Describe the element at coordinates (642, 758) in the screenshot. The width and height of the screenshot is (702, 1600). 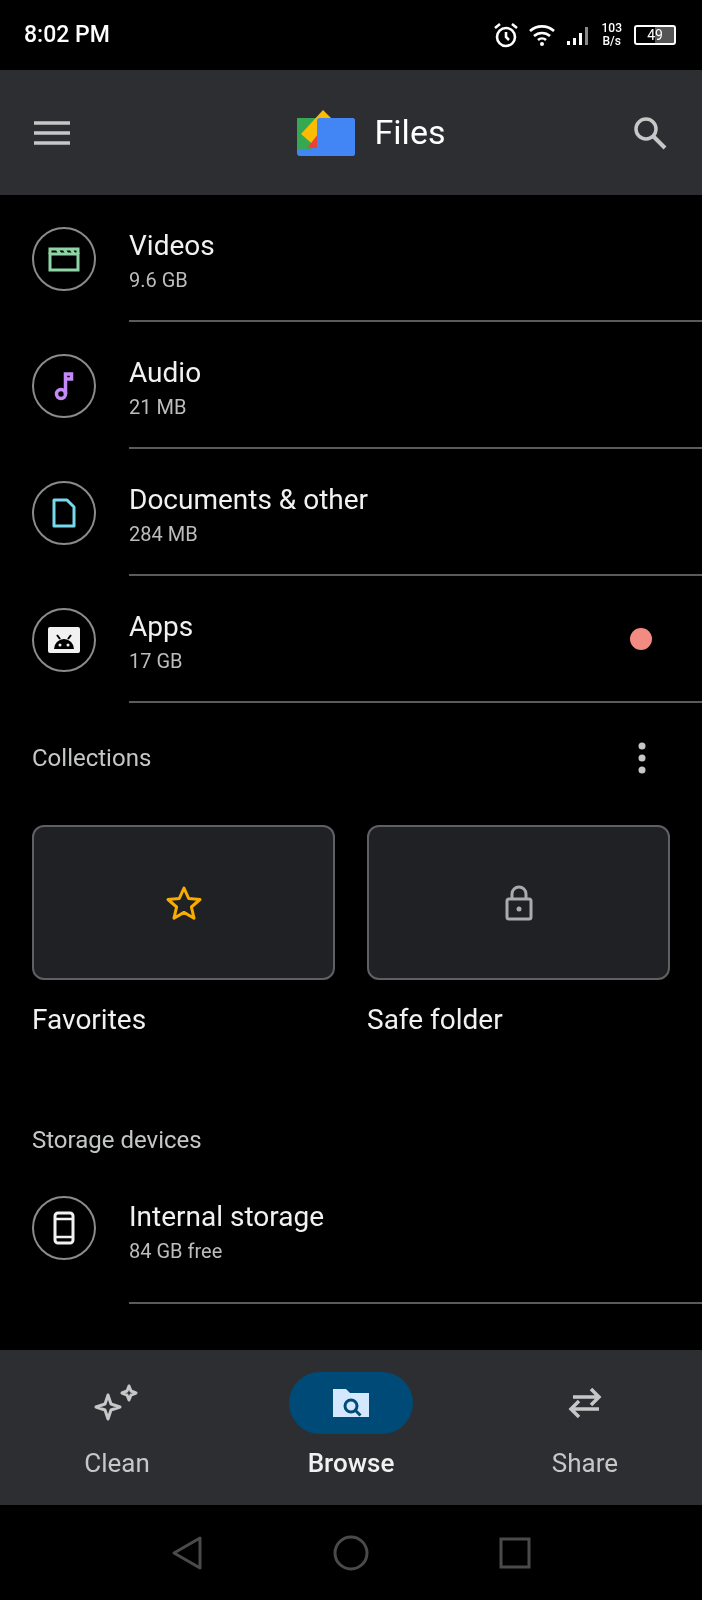
I see `more-options-icon` at that location.